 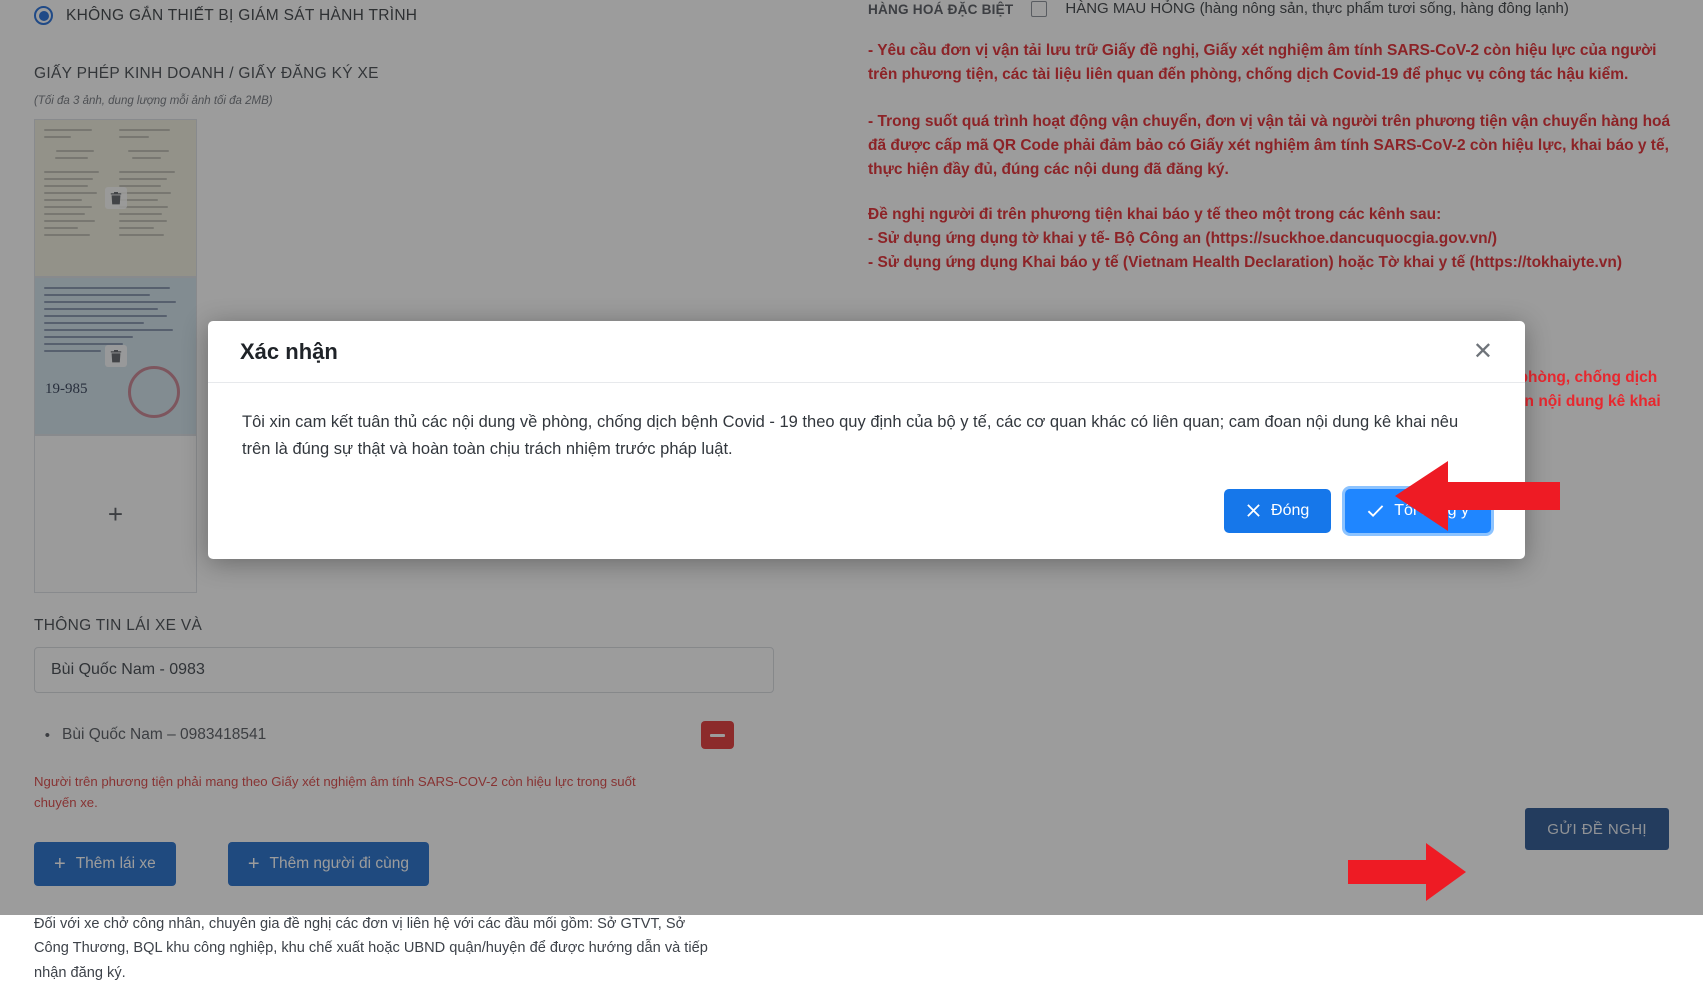 What do you see at coordinates (1407, 872) in the screenshot?
I see `annotation-arrow-submit` at bounding box center [1407, 872].